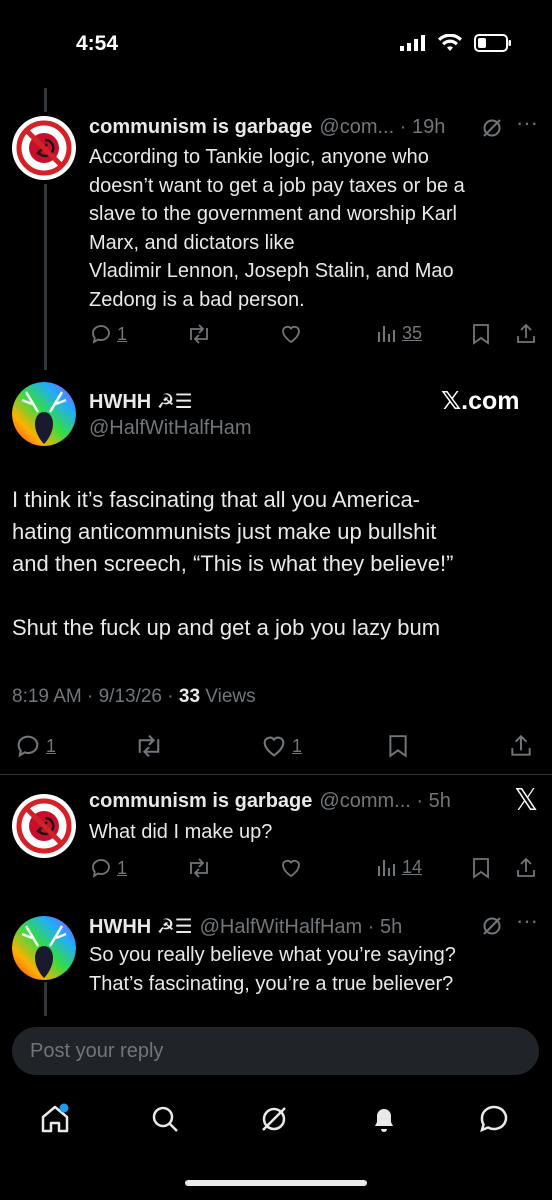 The width and height of the screenshot is (552, 1200). Describe the element at coordinates (428, 127) in the screenshot. I see `tweet-time: 19h` at that location.